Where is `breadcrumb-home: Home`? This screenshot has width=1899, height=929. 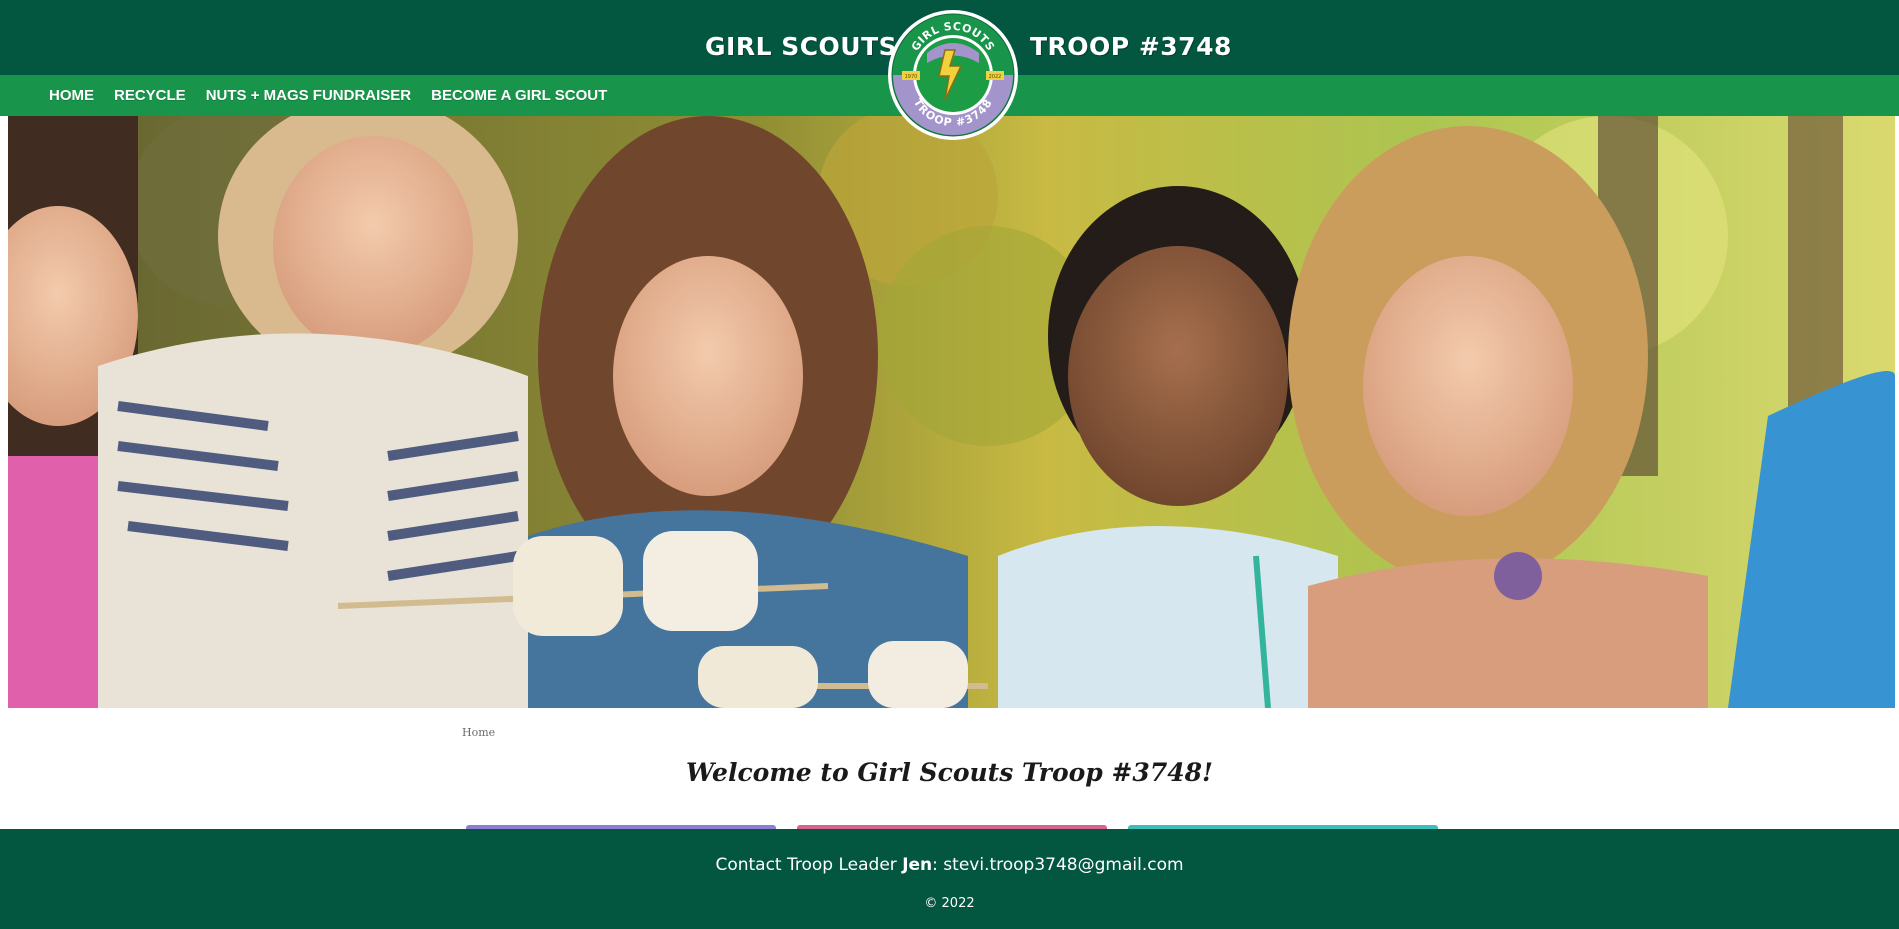 breadcrumb-home: Home is located at coordinates (478, 732).